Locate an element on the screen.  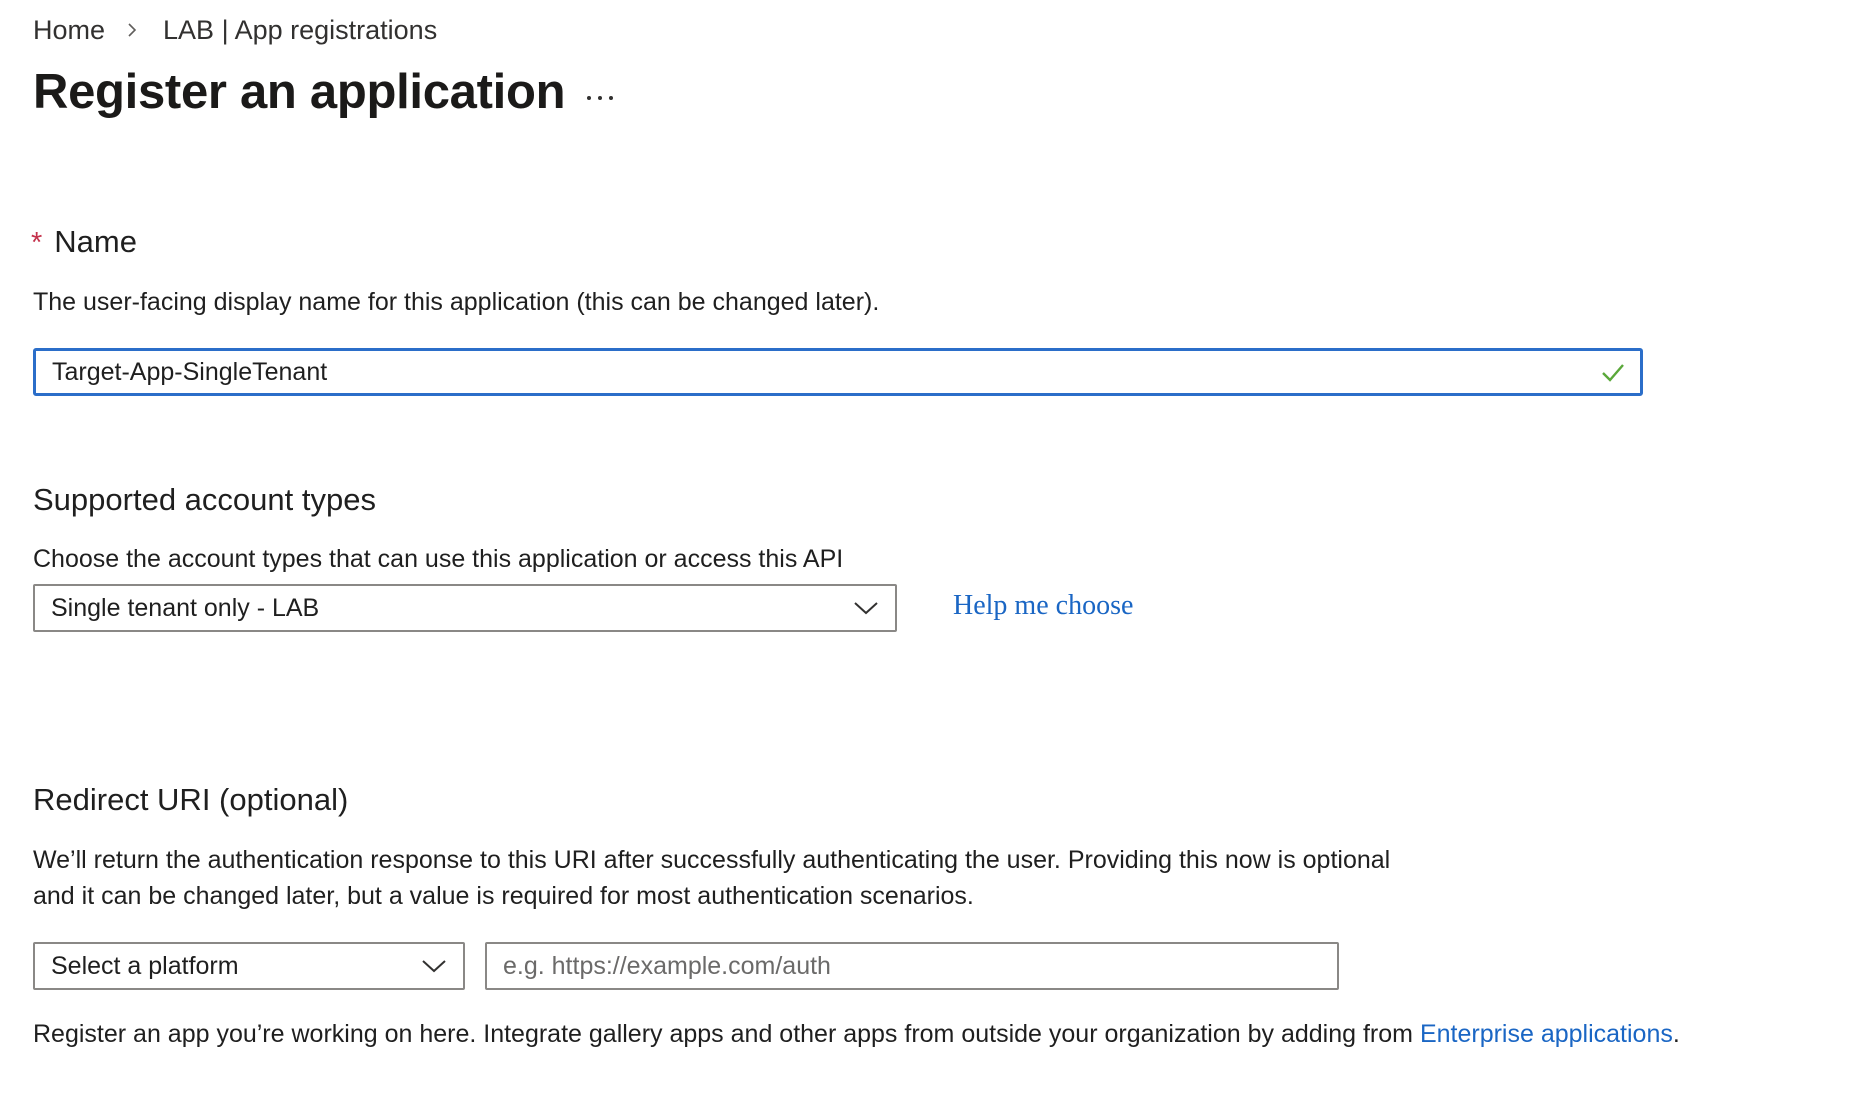
platform-select: Select a platform is located at coordinates (249, 966).